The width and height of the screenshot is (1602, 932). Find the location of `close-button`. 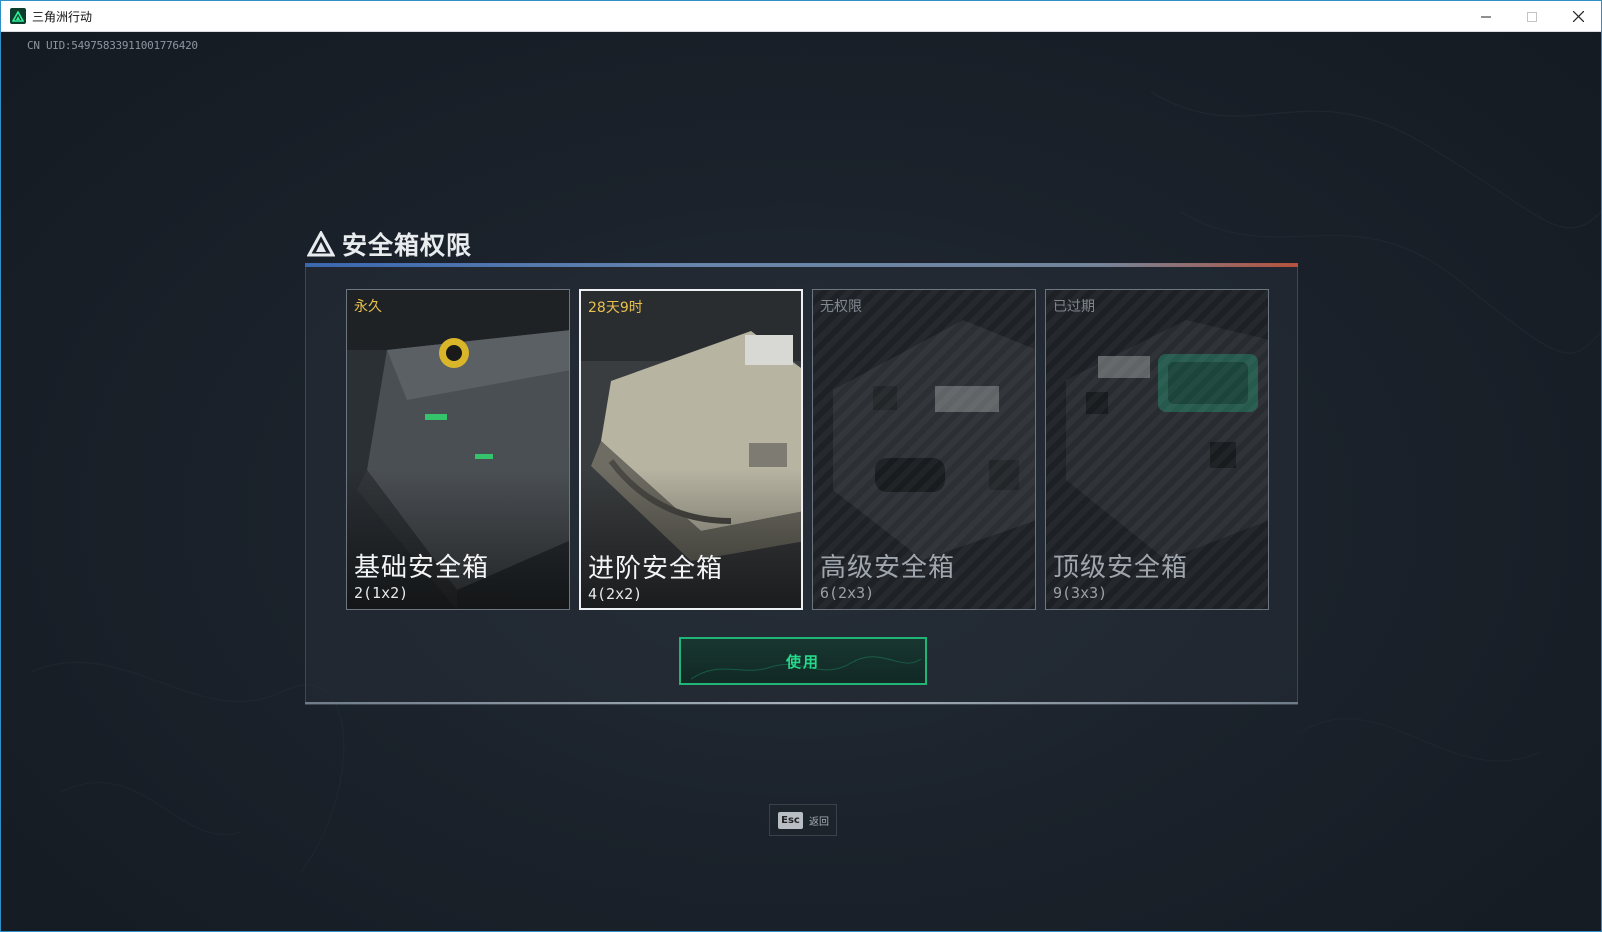

close-button is located at coordinates (1578, 16).